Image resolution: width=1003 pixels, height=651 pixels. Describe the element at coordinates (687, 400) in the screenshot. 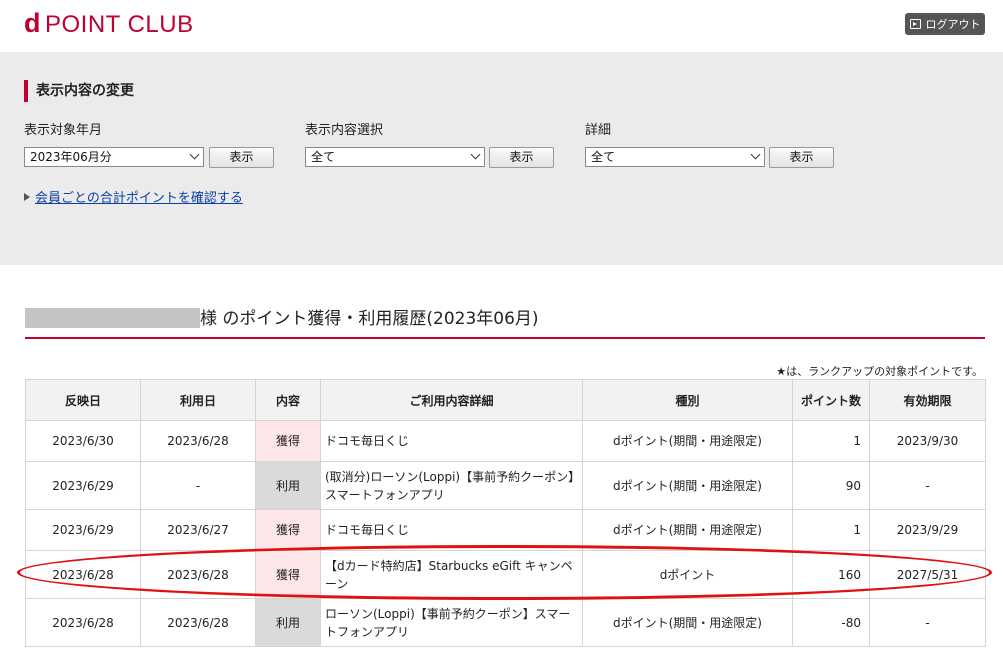

I see `col-category: 種別` at that location.